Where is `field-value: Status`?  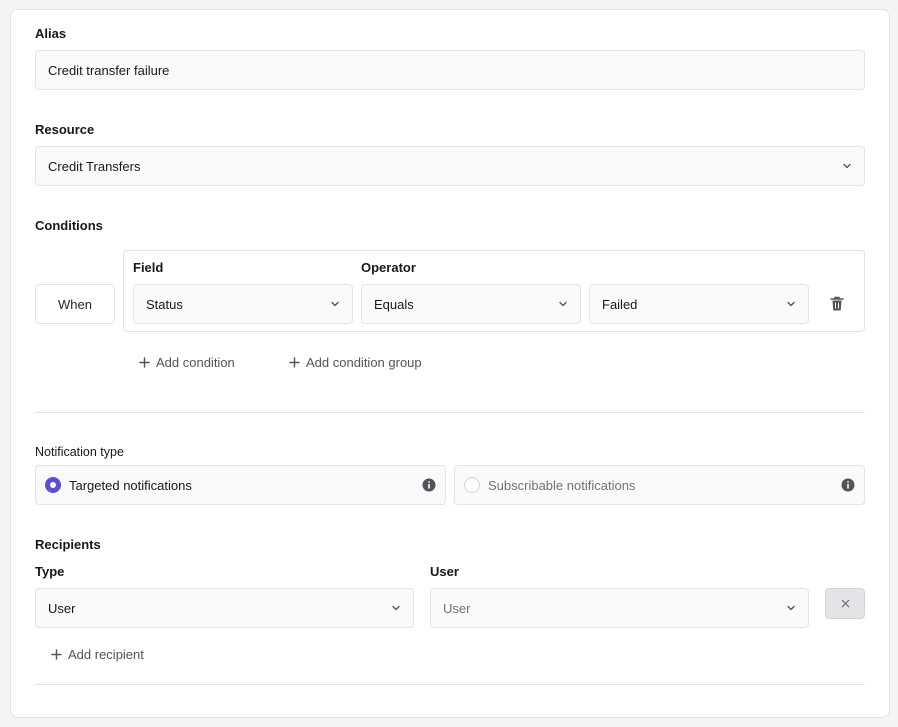 field-value: Status is located at coordinates (164, 304).